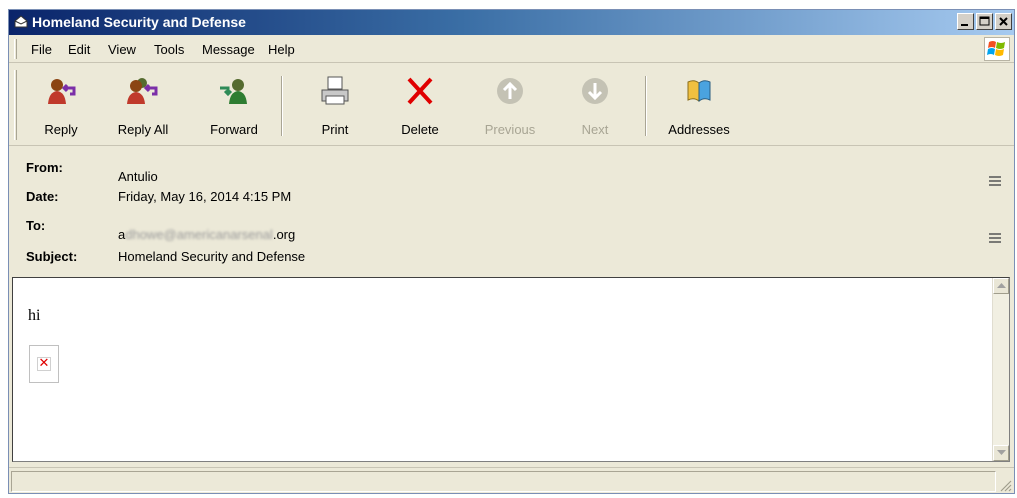 This screenshot has height=498, width=1017. I want to click on forward-label: Forward, so click(234, 129).